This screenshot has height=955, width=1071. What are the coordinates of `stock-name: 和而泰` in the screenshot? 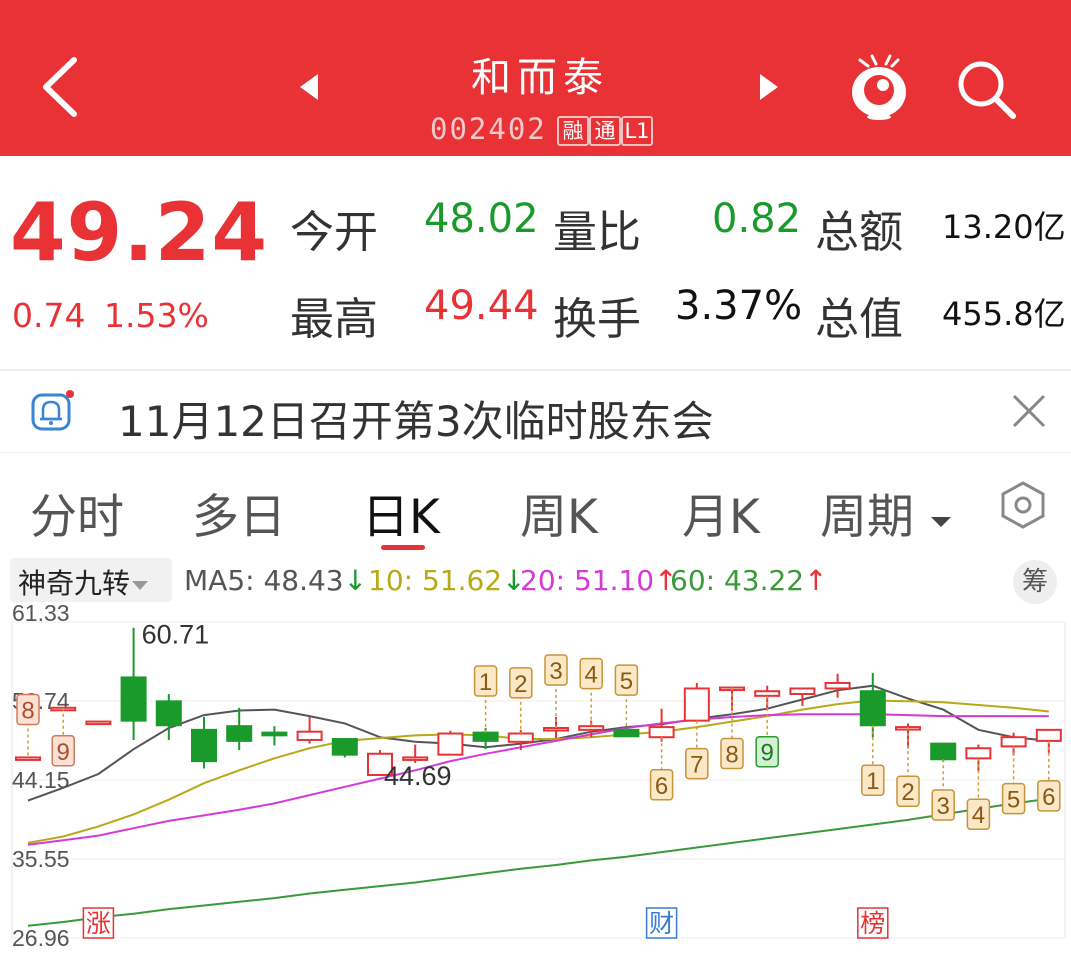 It's located at (540, 78).